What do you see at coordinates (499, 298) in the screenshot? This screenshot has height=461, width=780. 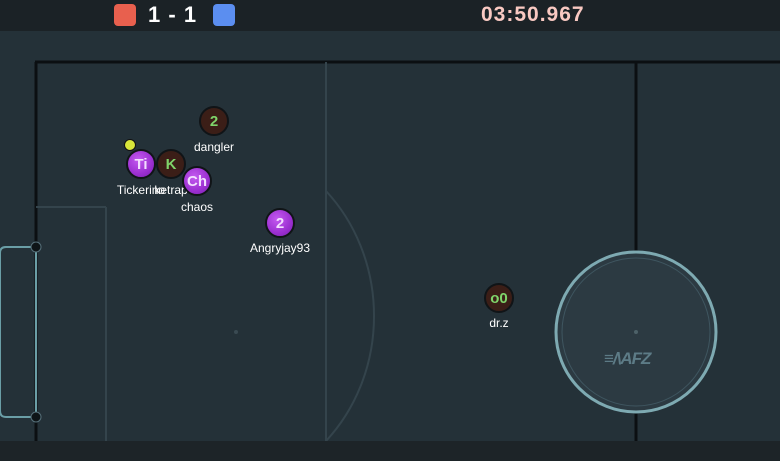 I see `player-avatar: o0` at bounding box center [499, 298].